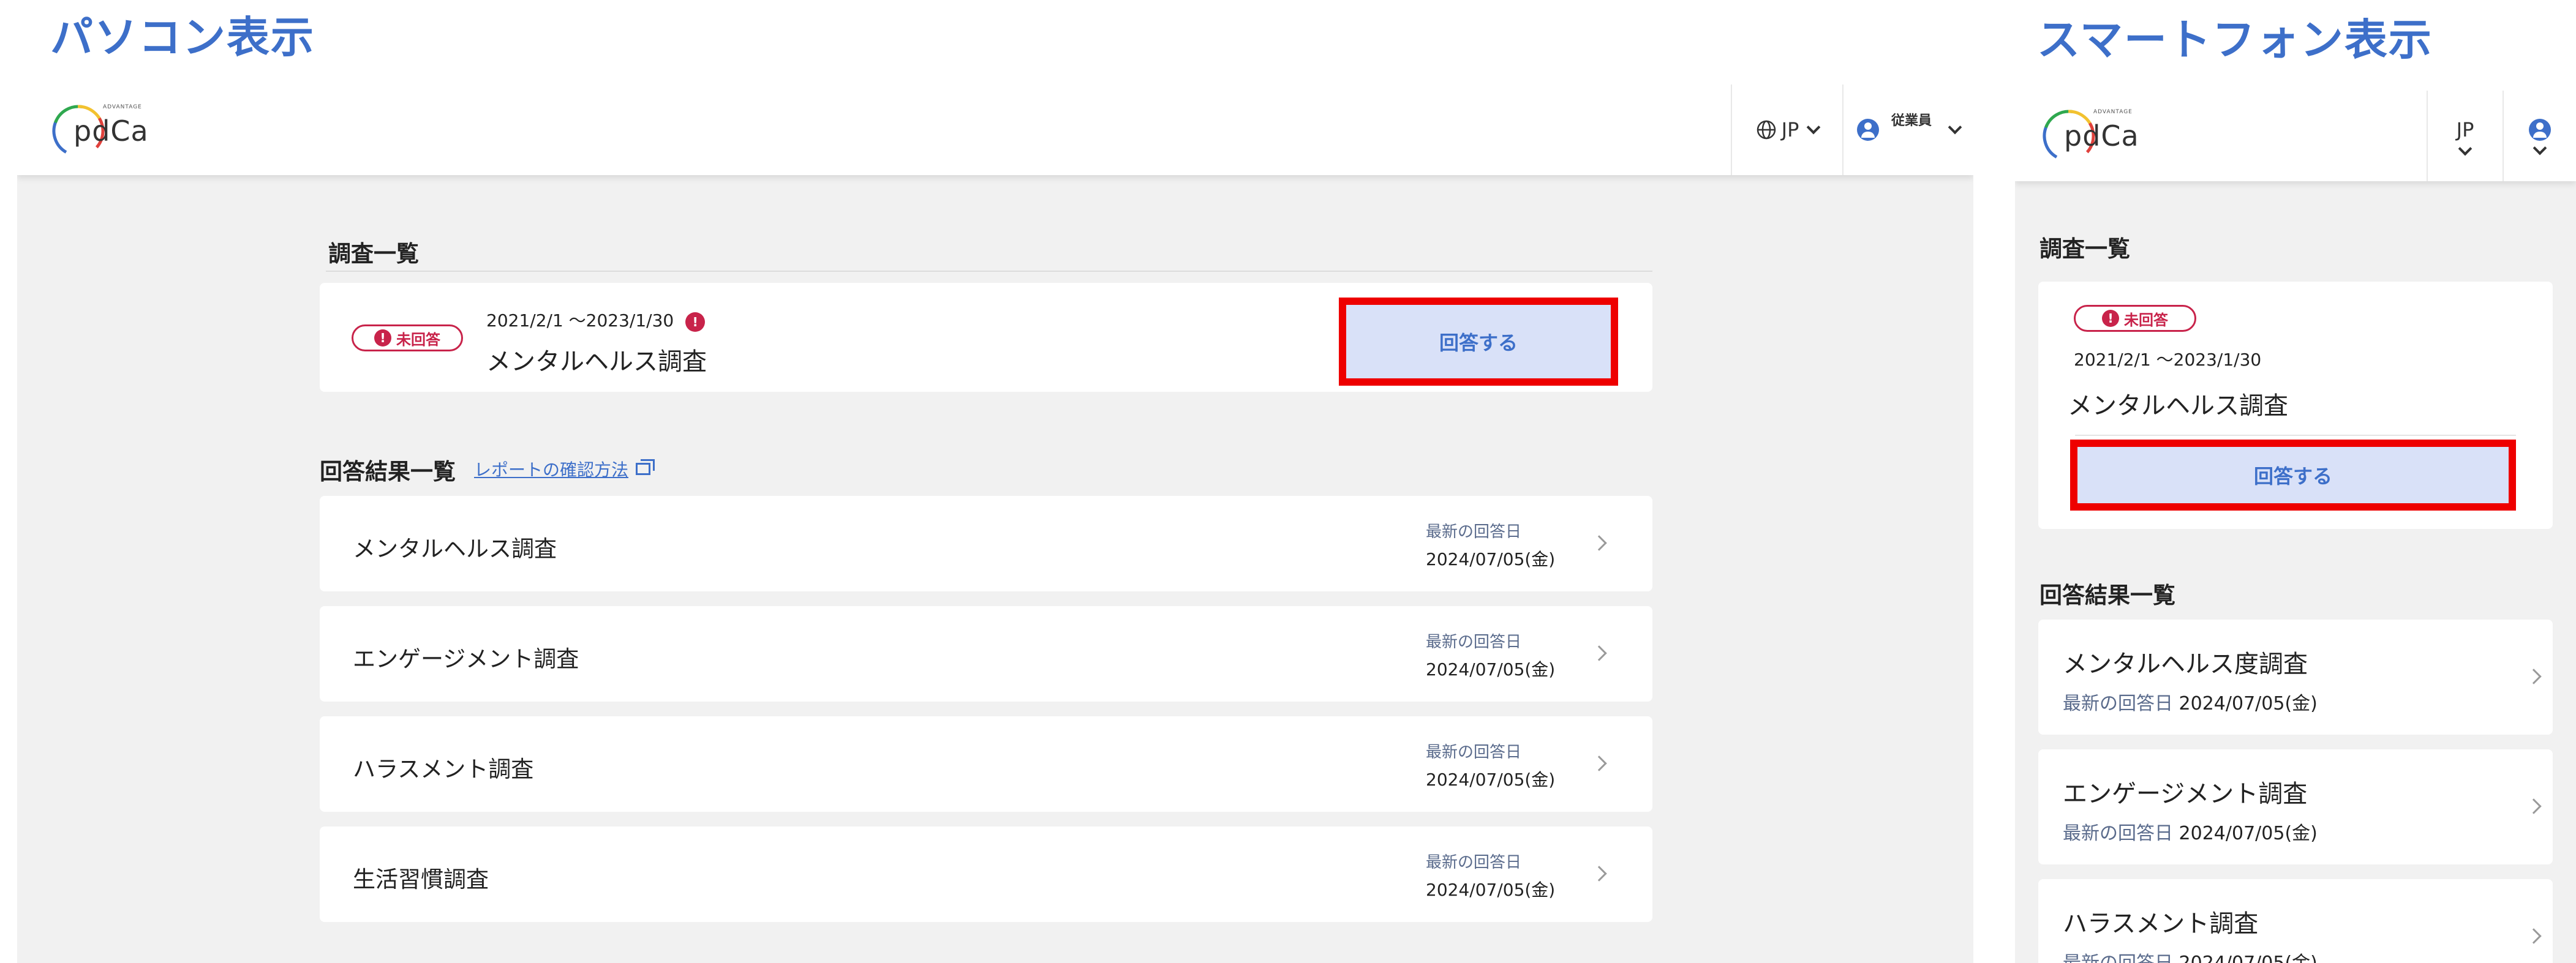 The height and width of the screenshot is (963, 2576). What do you see at coordinates (1908, 129) in the screenshot?
I see `user-menu: 従業員` at bounding box center [1908, 129].